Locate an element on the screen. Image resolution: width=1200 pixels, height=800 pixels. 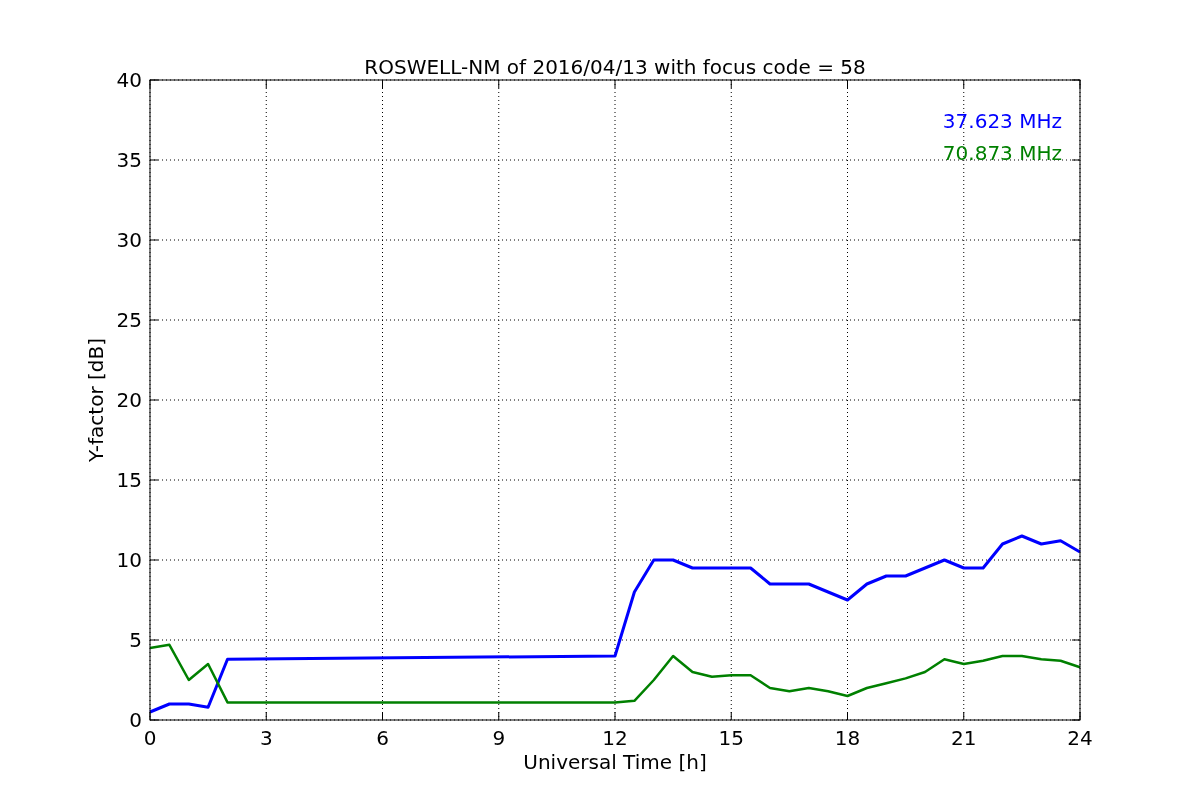
legend-label: 37.623 MHz is located at coordinates (1002, 121).